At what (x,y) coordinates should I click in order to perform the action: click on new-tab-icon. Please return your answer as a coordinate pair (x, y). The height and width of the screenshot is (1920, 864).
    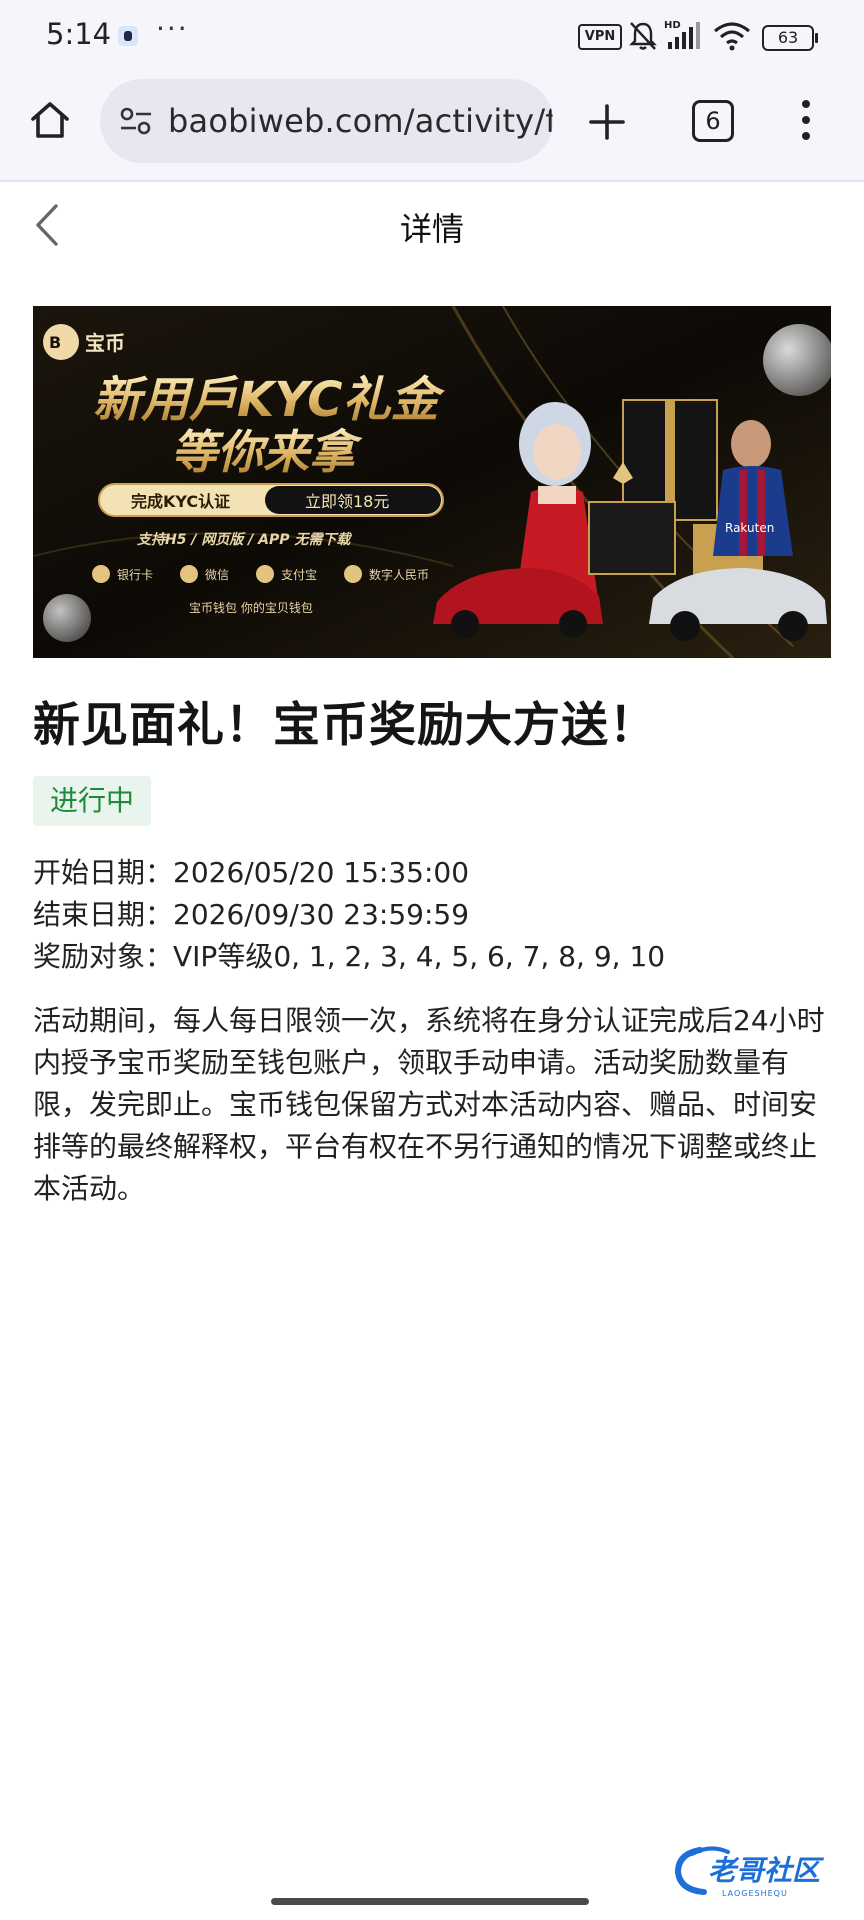
    Looking at the image, I should click on (607, 122).